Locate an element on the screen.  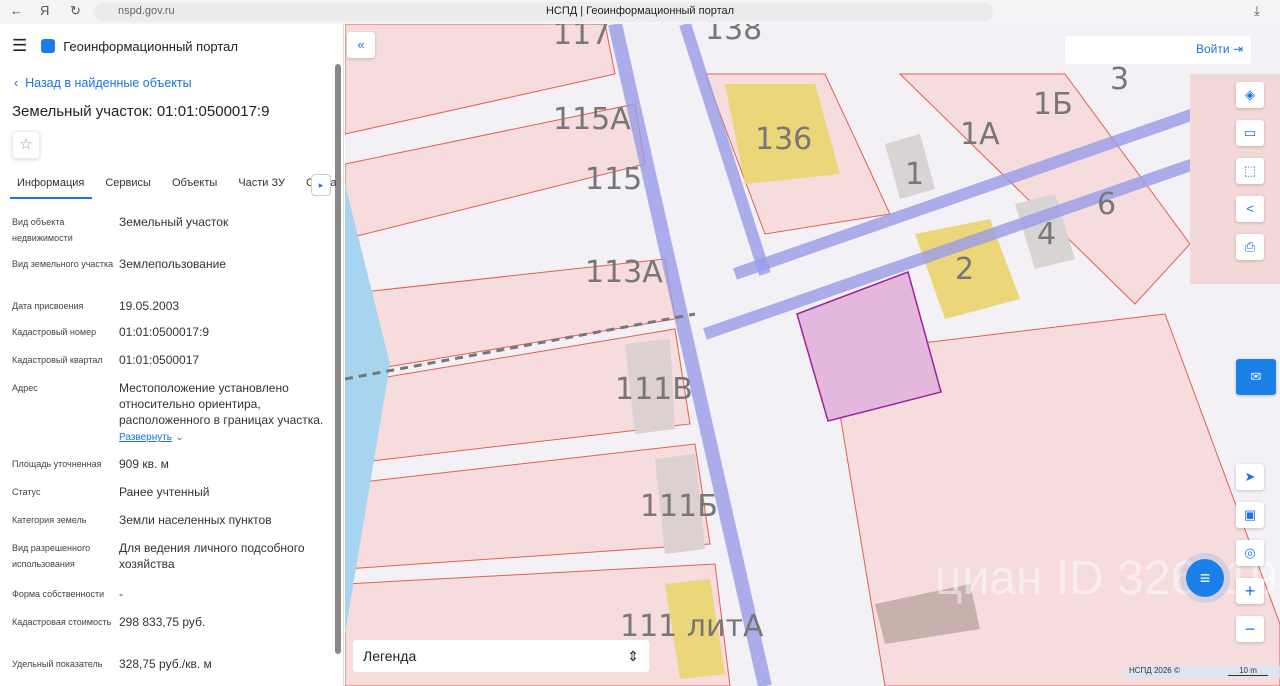
field-value: Земельный участок is located at coordinates (225, 230).